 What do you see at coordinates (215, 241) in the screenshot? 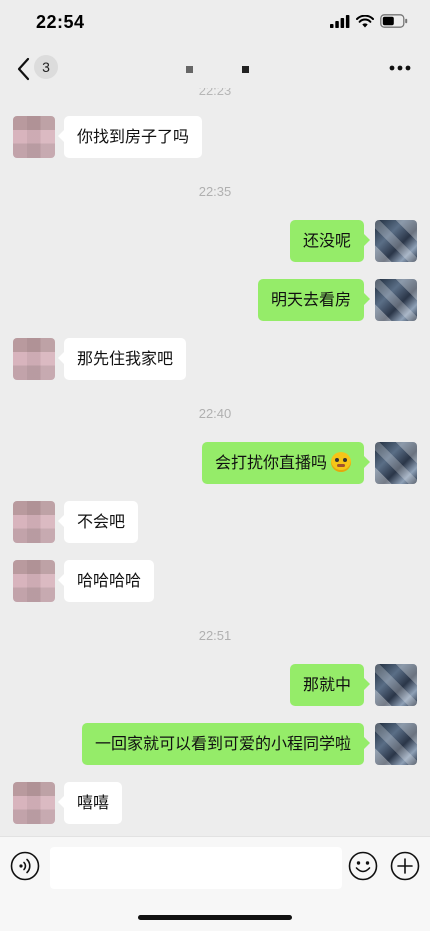
I see `message-row: 还没呢` at bounding box center [215, 241].